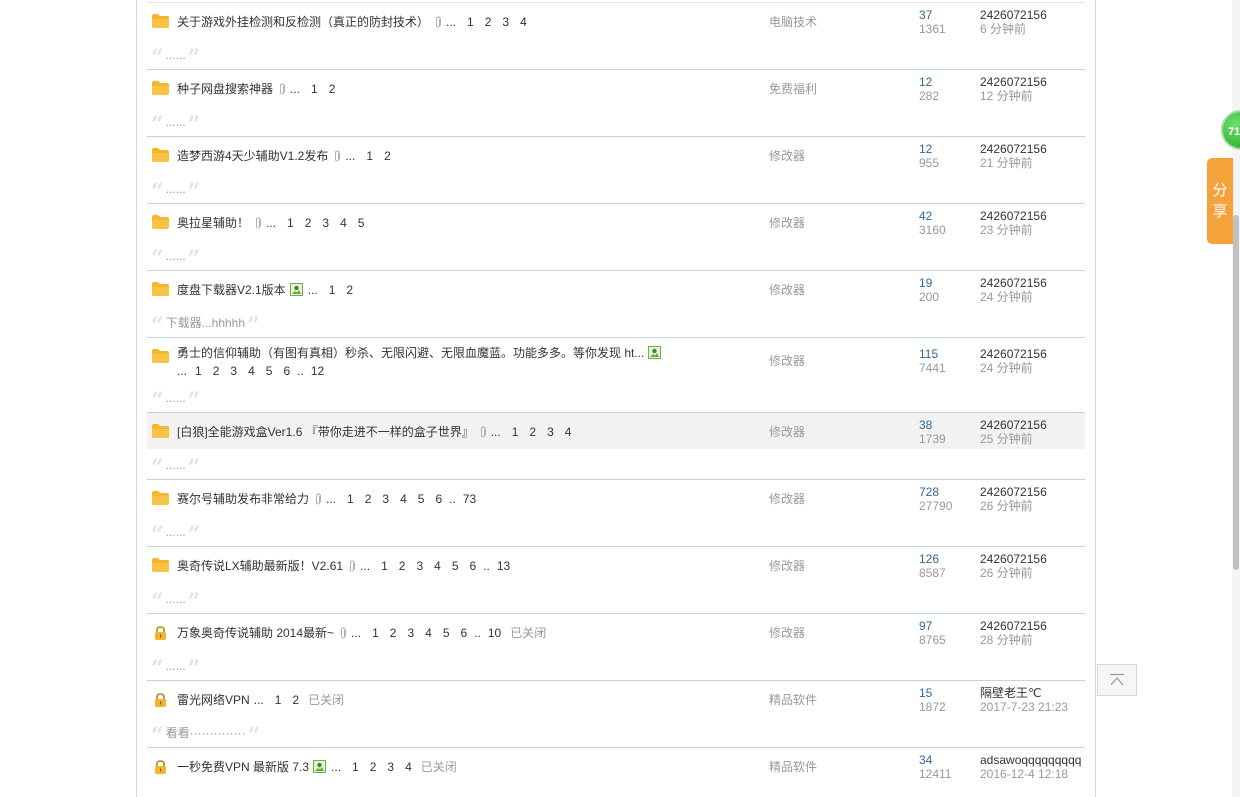 The image size is (1240, 797). I want to click on reply-count: 38, so click(932, 425).